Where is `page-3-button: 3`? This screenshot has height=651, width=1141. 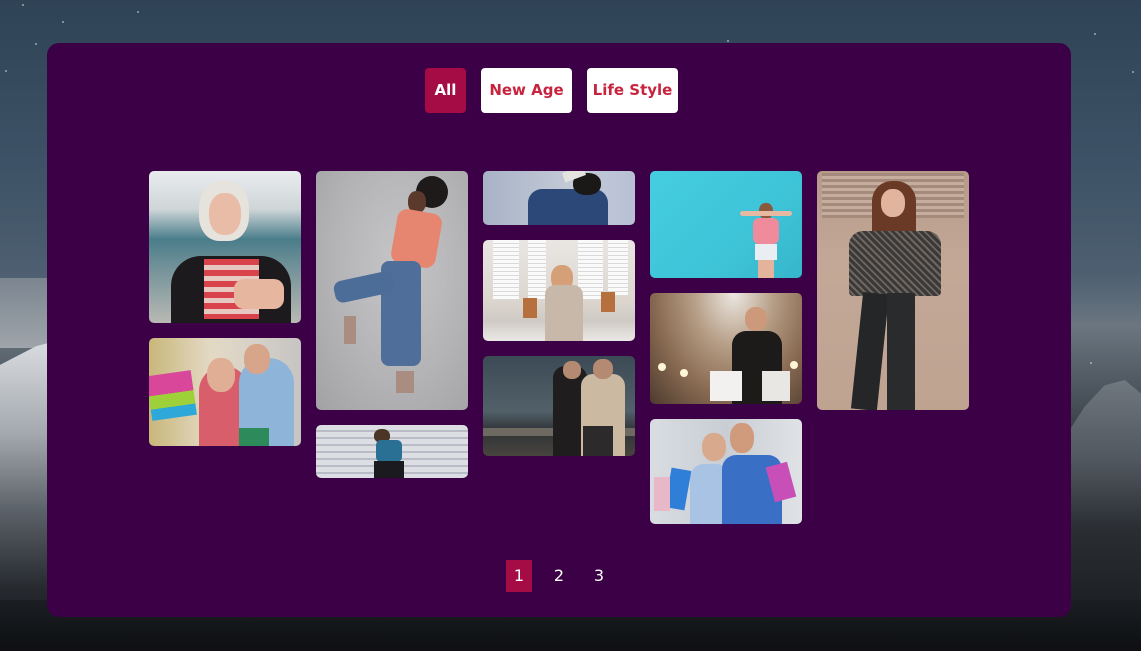
page-3-button: 3 is located at coordinates (599, 576).